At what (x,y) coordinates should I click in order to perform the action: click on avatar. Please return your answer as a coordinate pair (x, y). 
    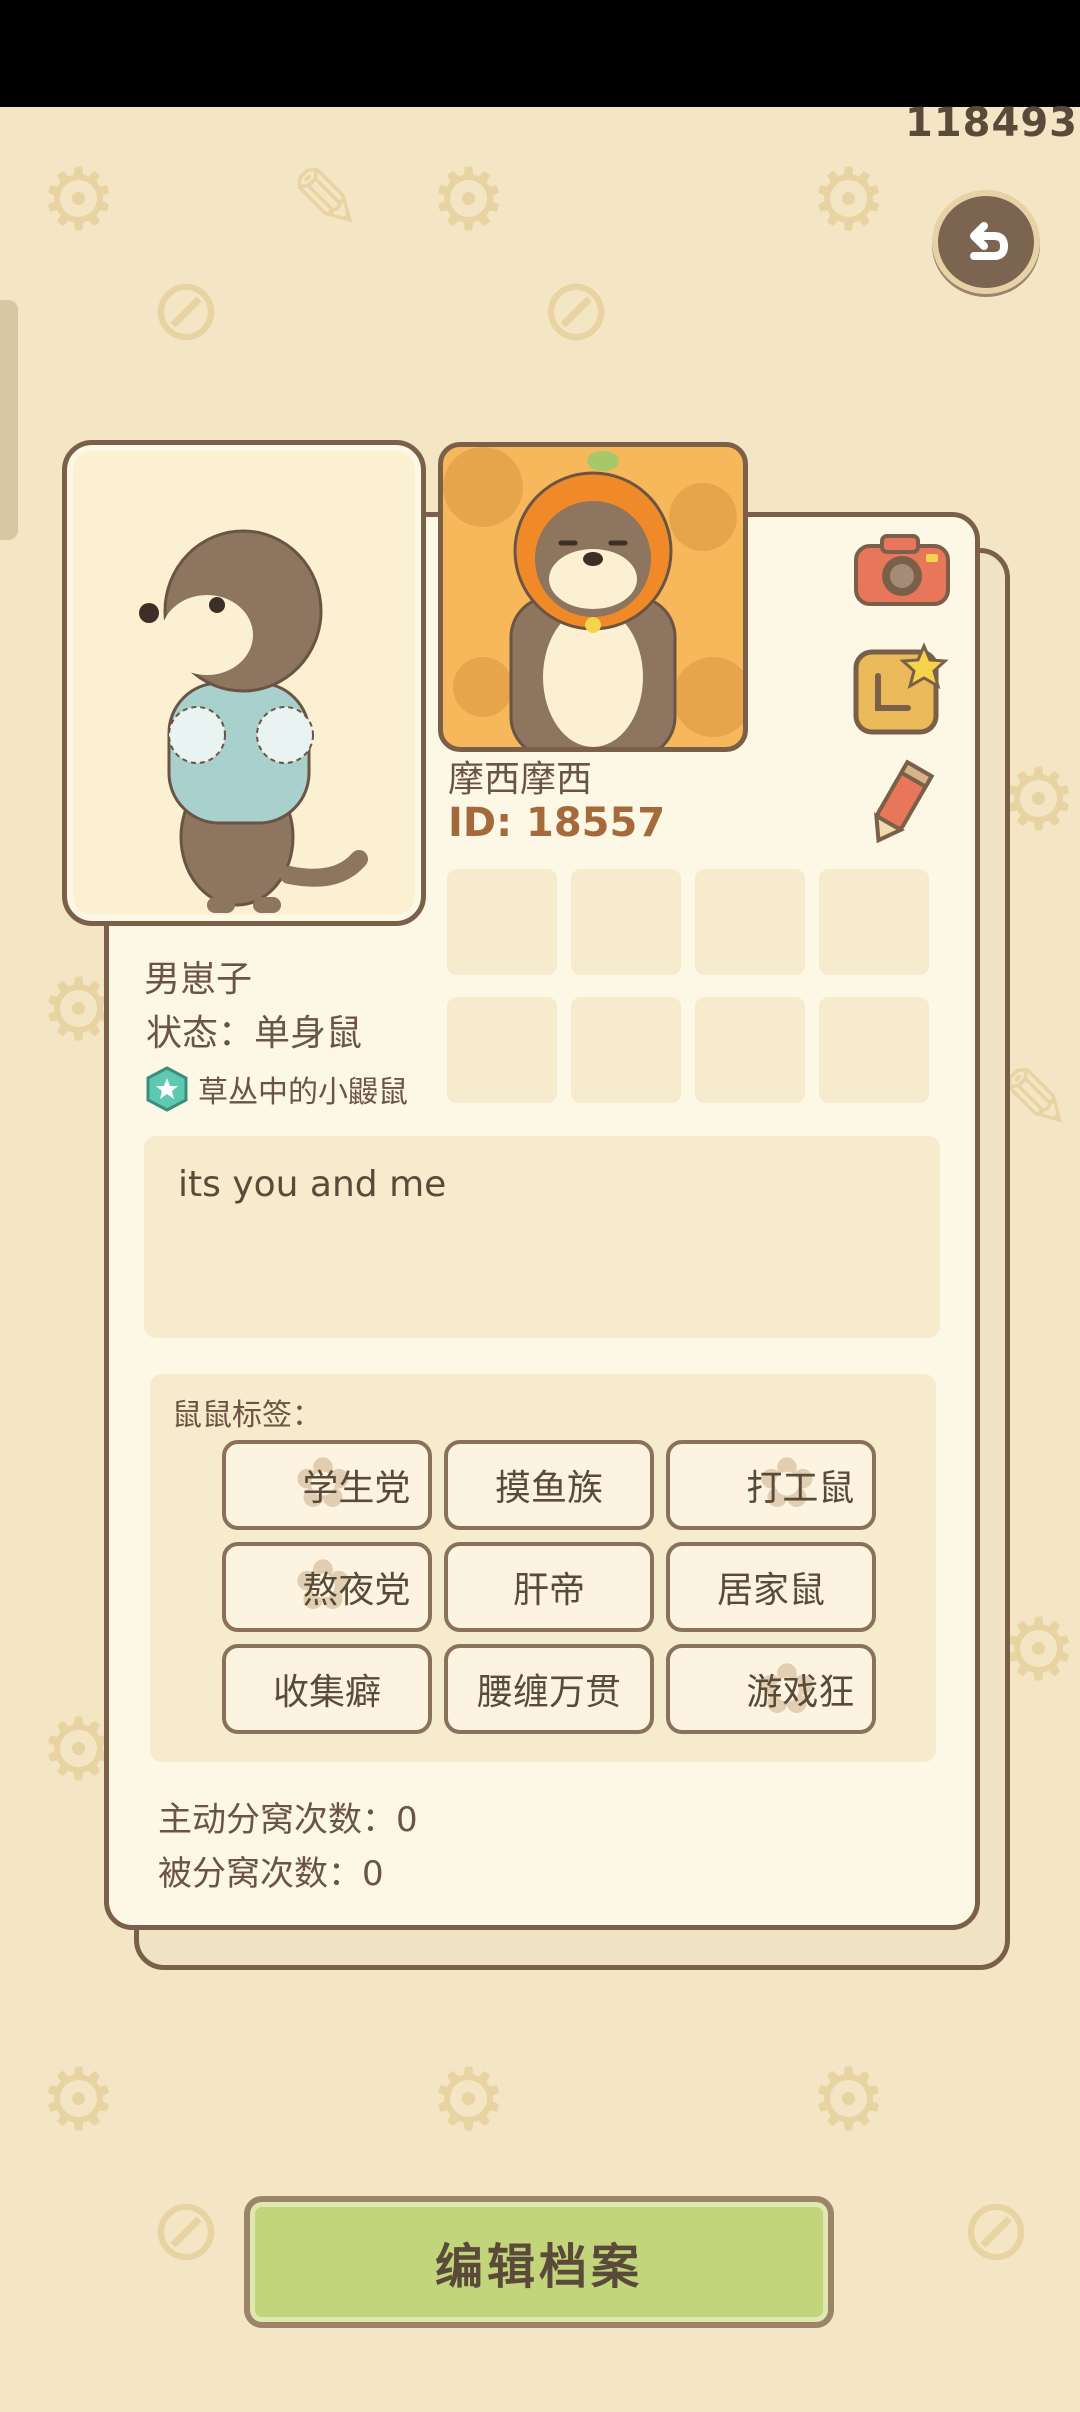
    Looking at the image, I should click on (593, 597).